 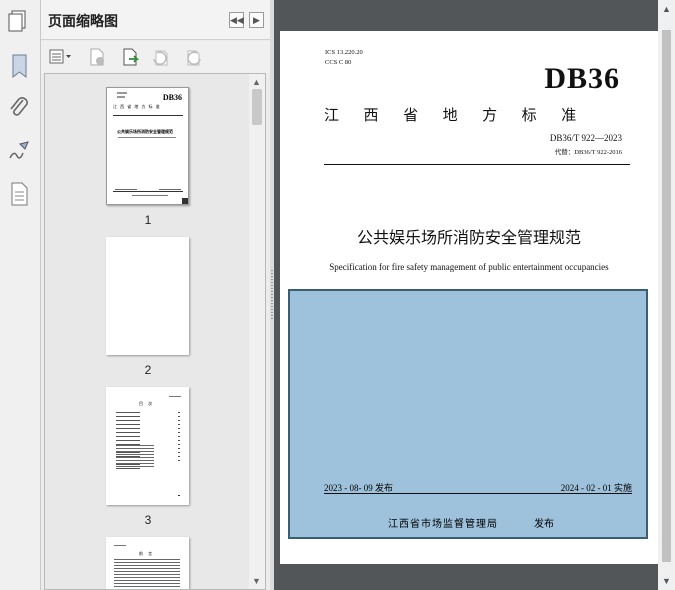 I want to click on bookmark-icon, so click(x=19, y=66).